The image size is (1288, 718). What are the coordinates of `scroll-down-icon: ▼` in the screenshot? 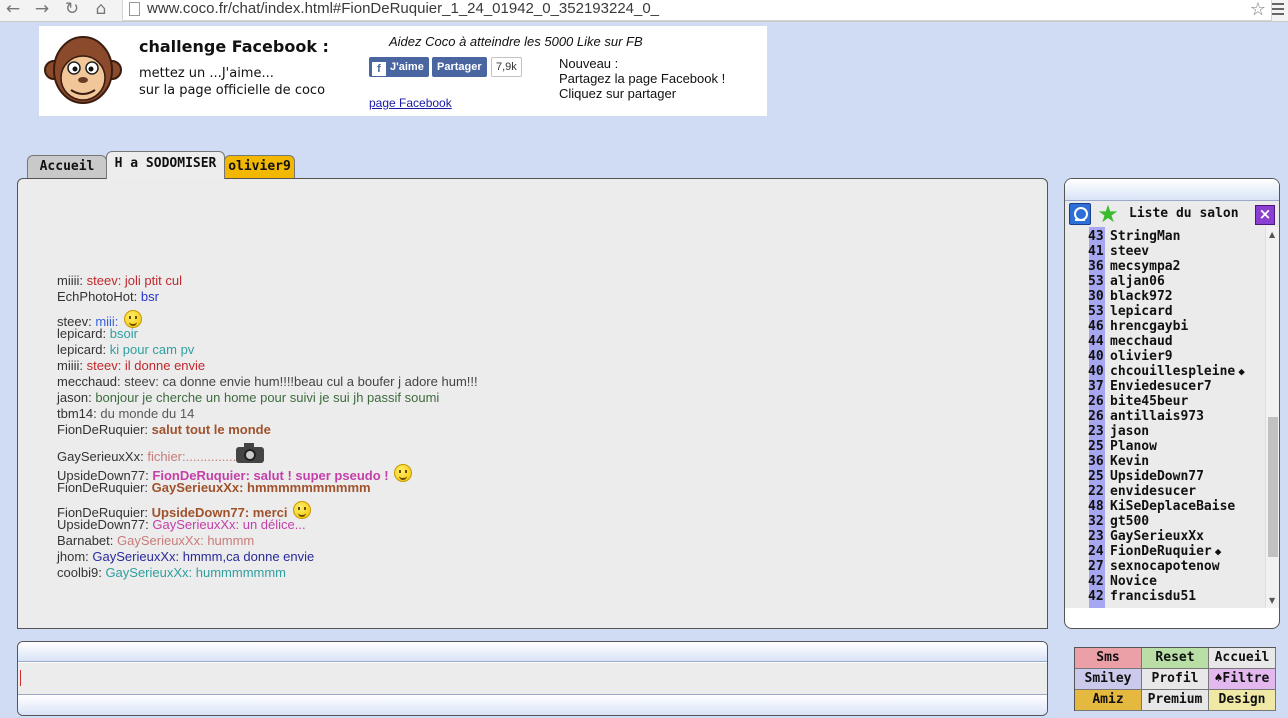 It's located at (1272, 600).